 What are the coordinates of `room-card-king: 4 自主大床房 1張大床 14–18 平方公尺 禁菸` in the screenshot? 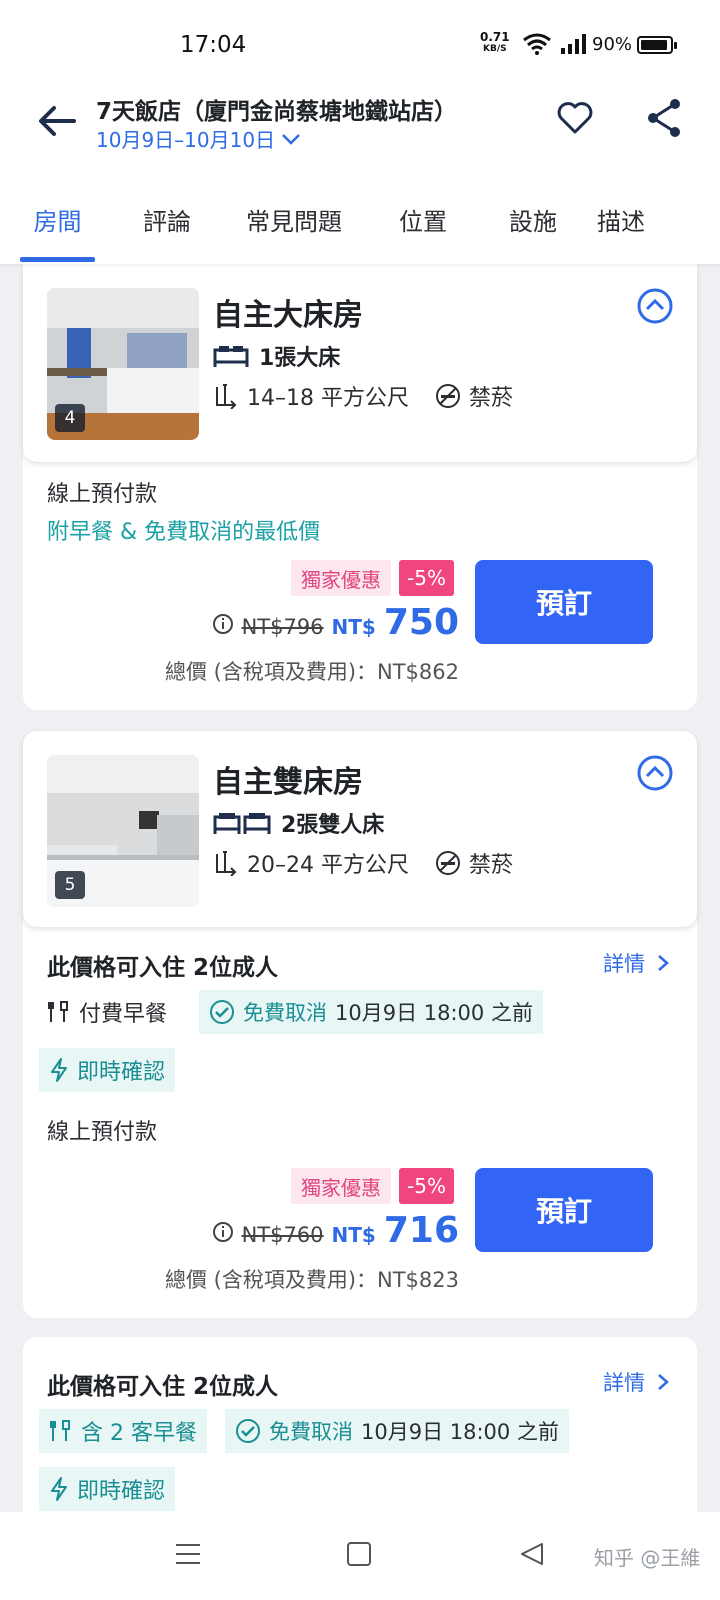 It's located at (360, 363).